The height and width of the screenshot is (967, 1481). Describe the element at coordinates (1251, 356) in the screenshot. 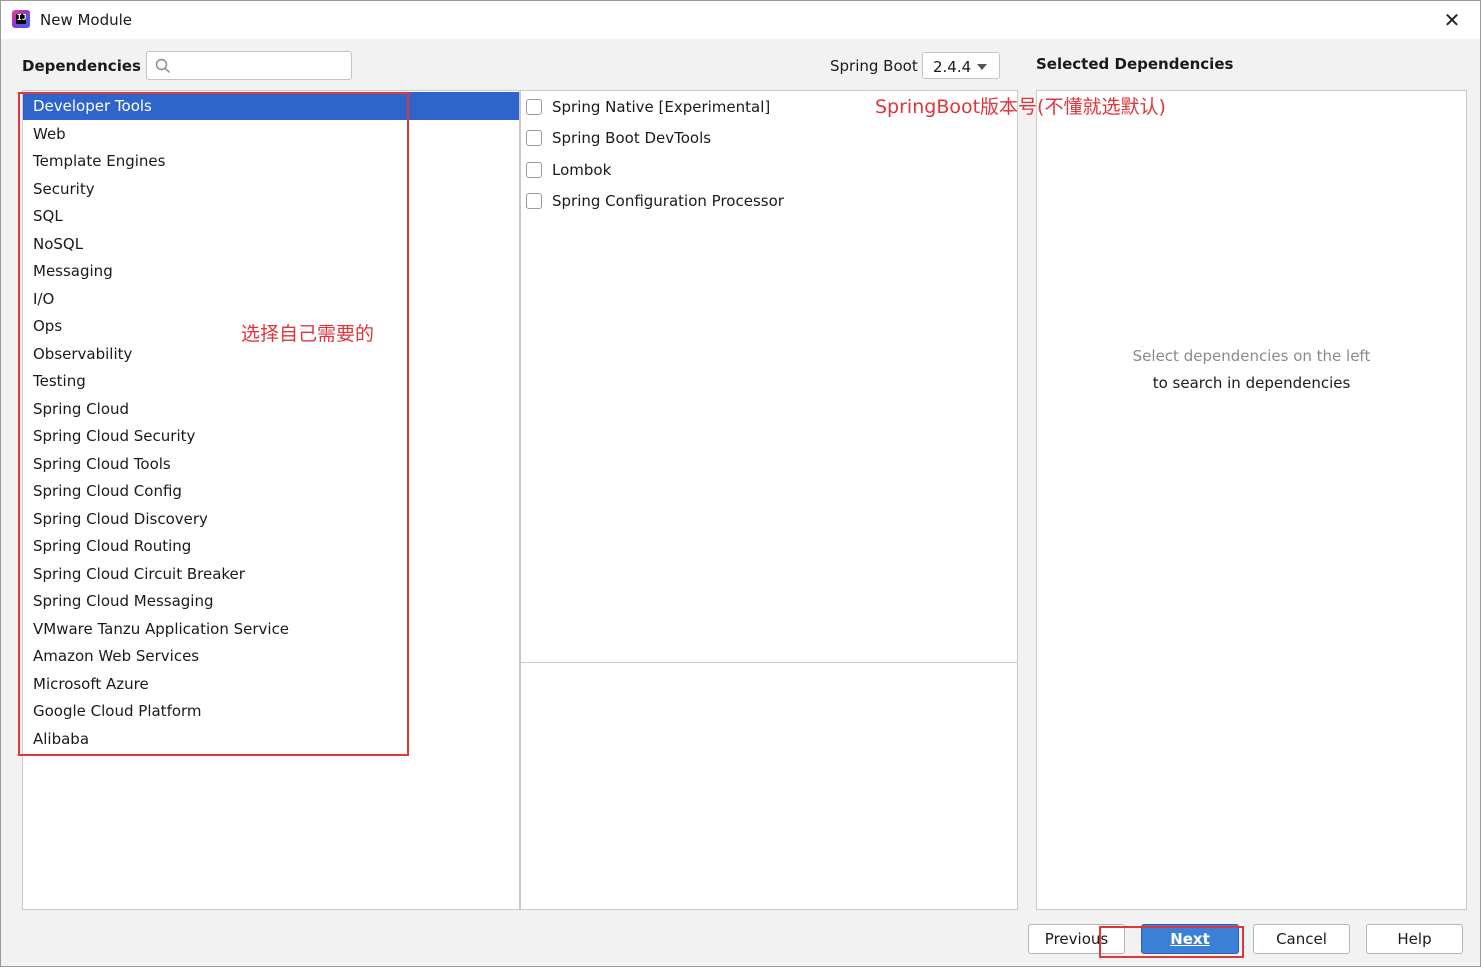

I see `empty-hint-line1: Select dependencies on the left` at that location.